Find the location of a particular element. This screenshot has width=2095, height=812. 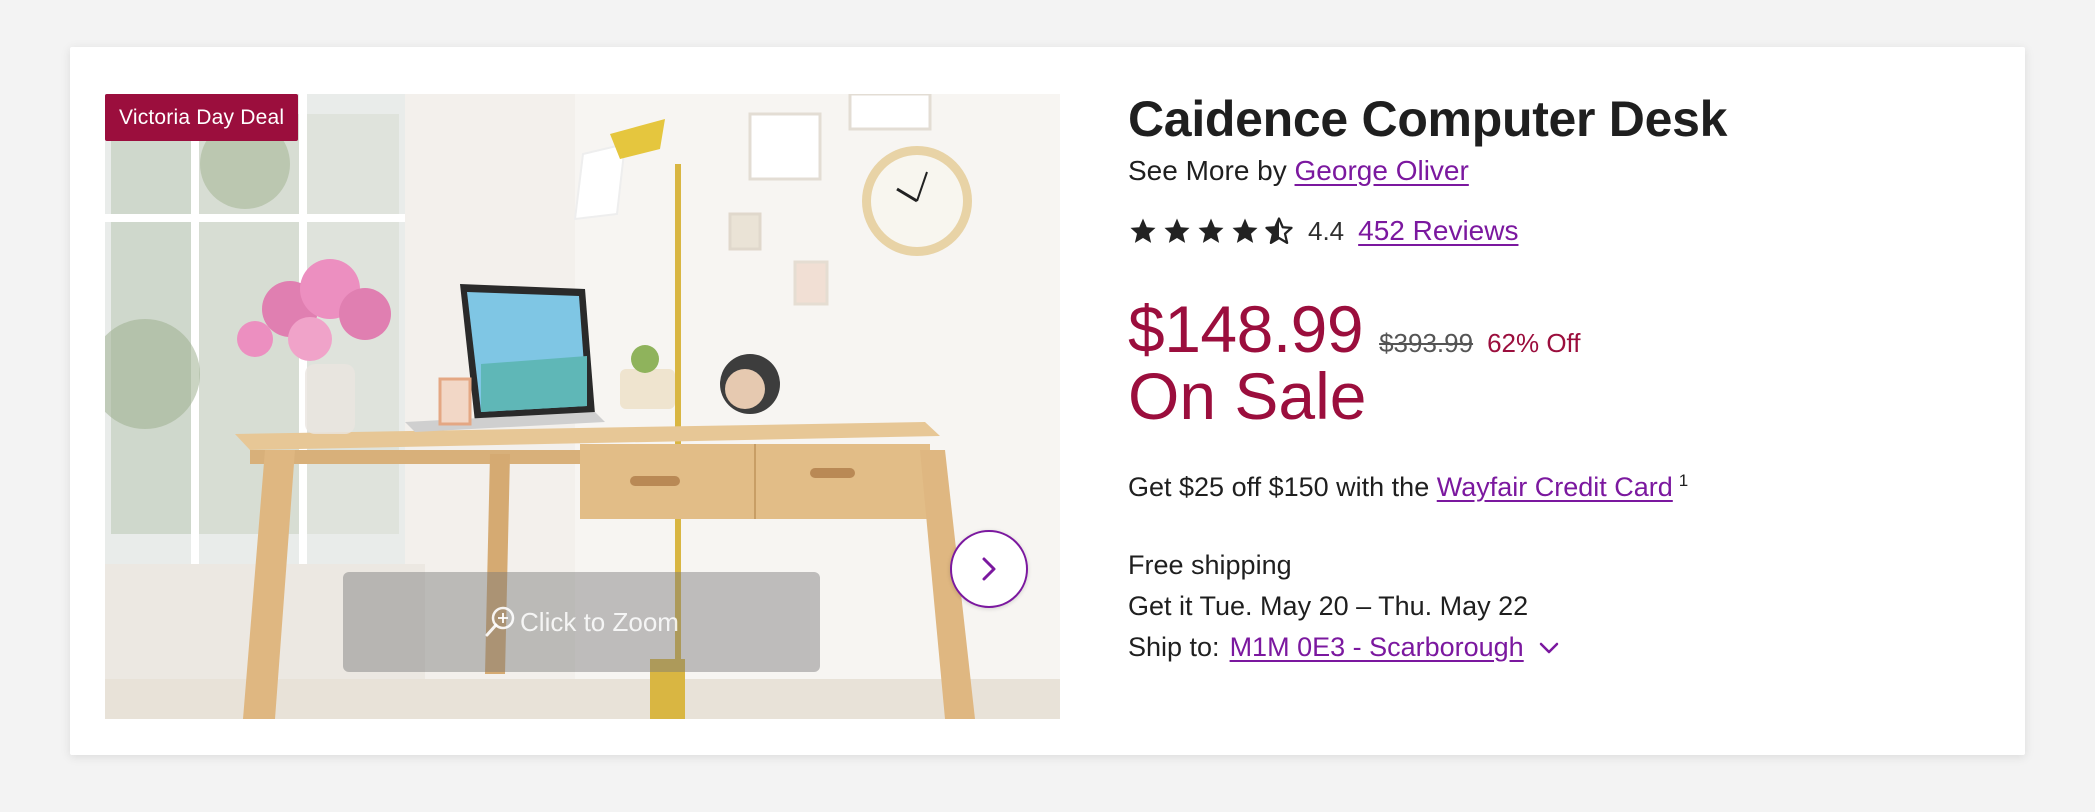

credit-offer-text: Get $25 off $150 with the is located at coordinates (1279, 487).